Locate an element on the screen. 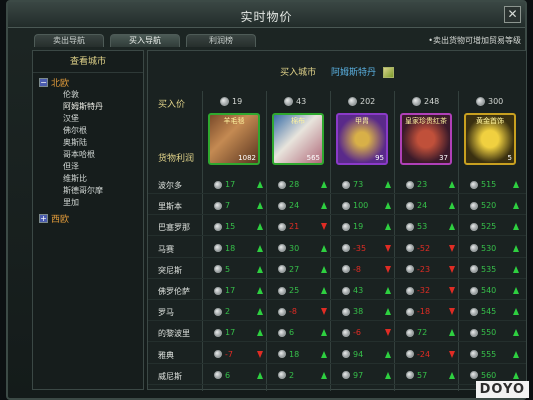  city-item: 汉堡 is located at coordinates (103, 119).